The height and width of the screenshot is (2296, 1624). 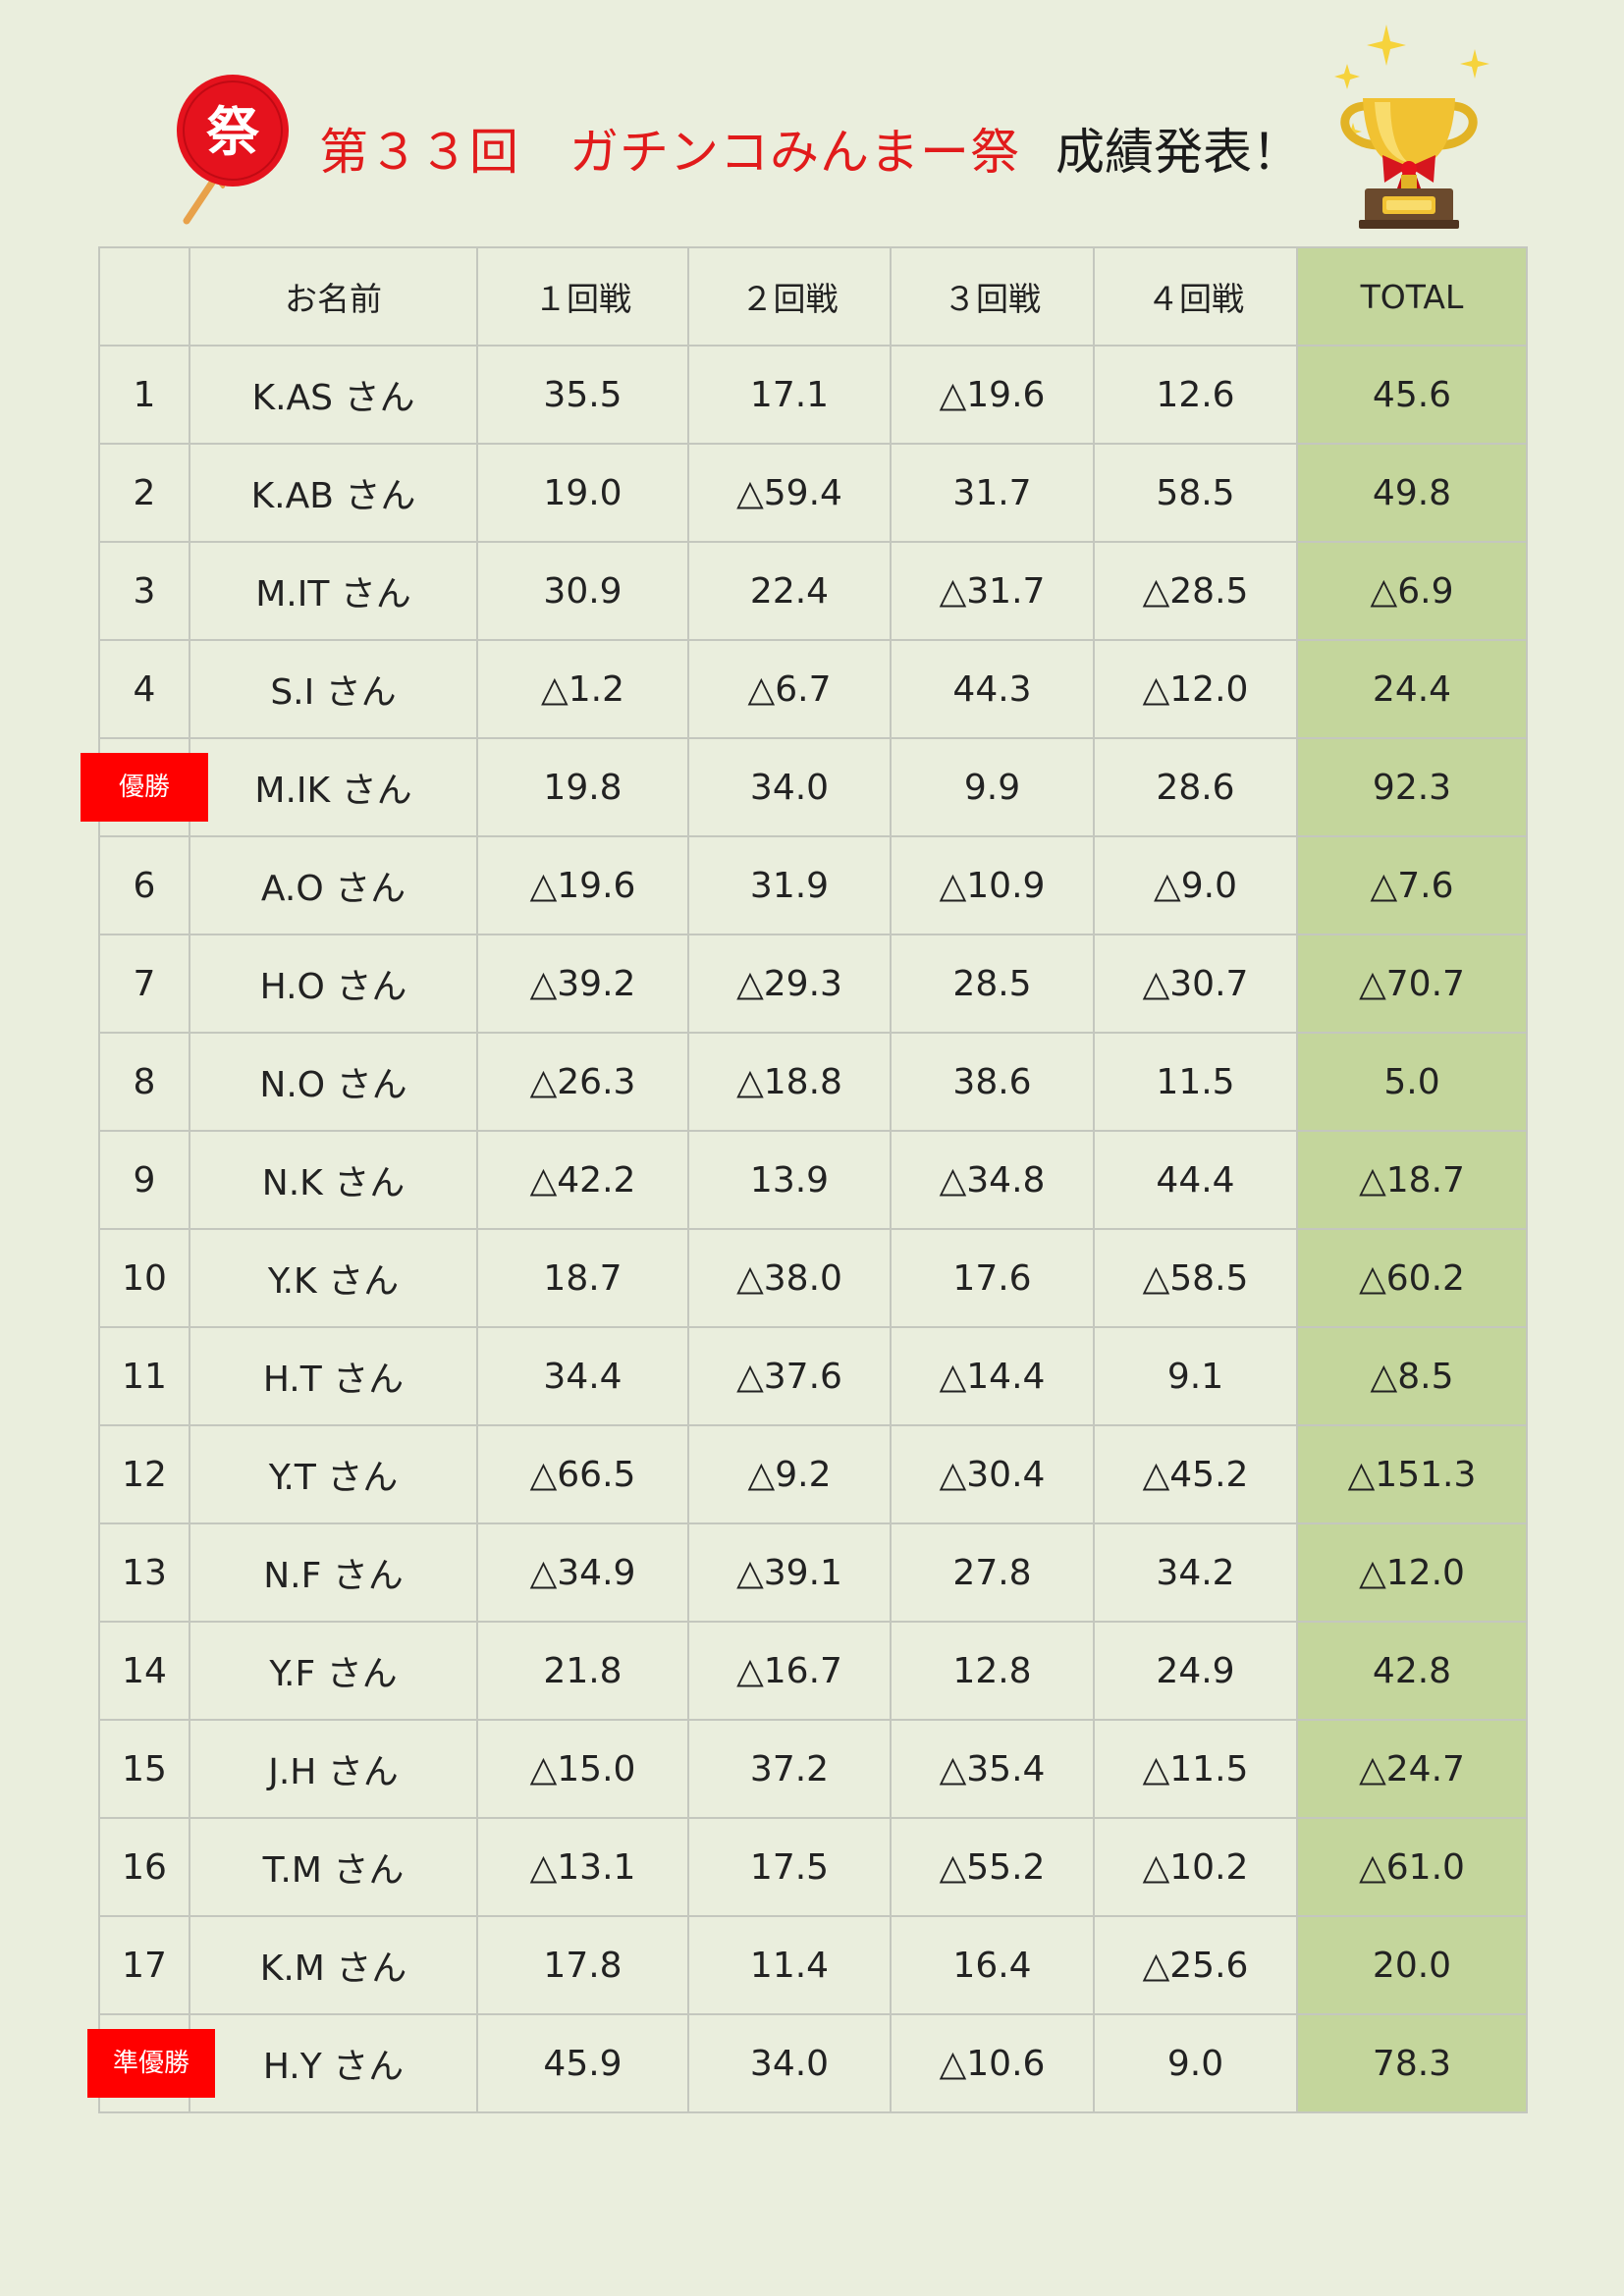 What do you see at coordinates (992, 1867) in the screenshot?
I see `round3-score: △55.2` at bounding box center [992, 1867].